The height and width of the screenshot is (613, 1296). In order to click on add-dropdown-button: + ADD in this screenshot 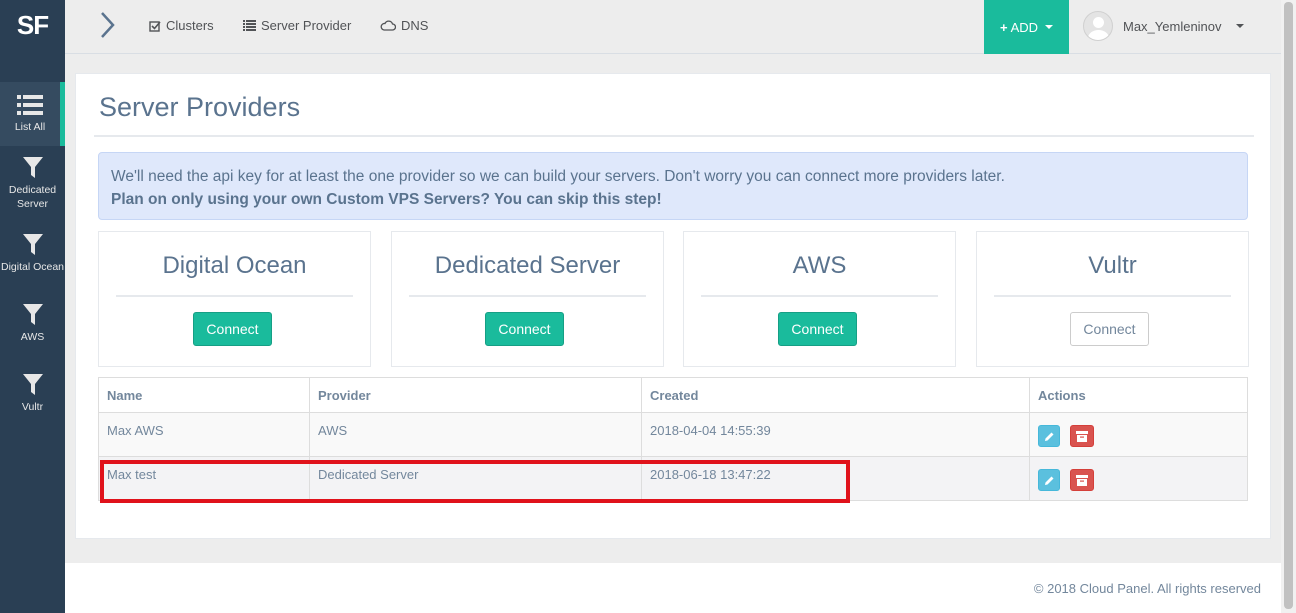, I will do `click(1026, 27)`.